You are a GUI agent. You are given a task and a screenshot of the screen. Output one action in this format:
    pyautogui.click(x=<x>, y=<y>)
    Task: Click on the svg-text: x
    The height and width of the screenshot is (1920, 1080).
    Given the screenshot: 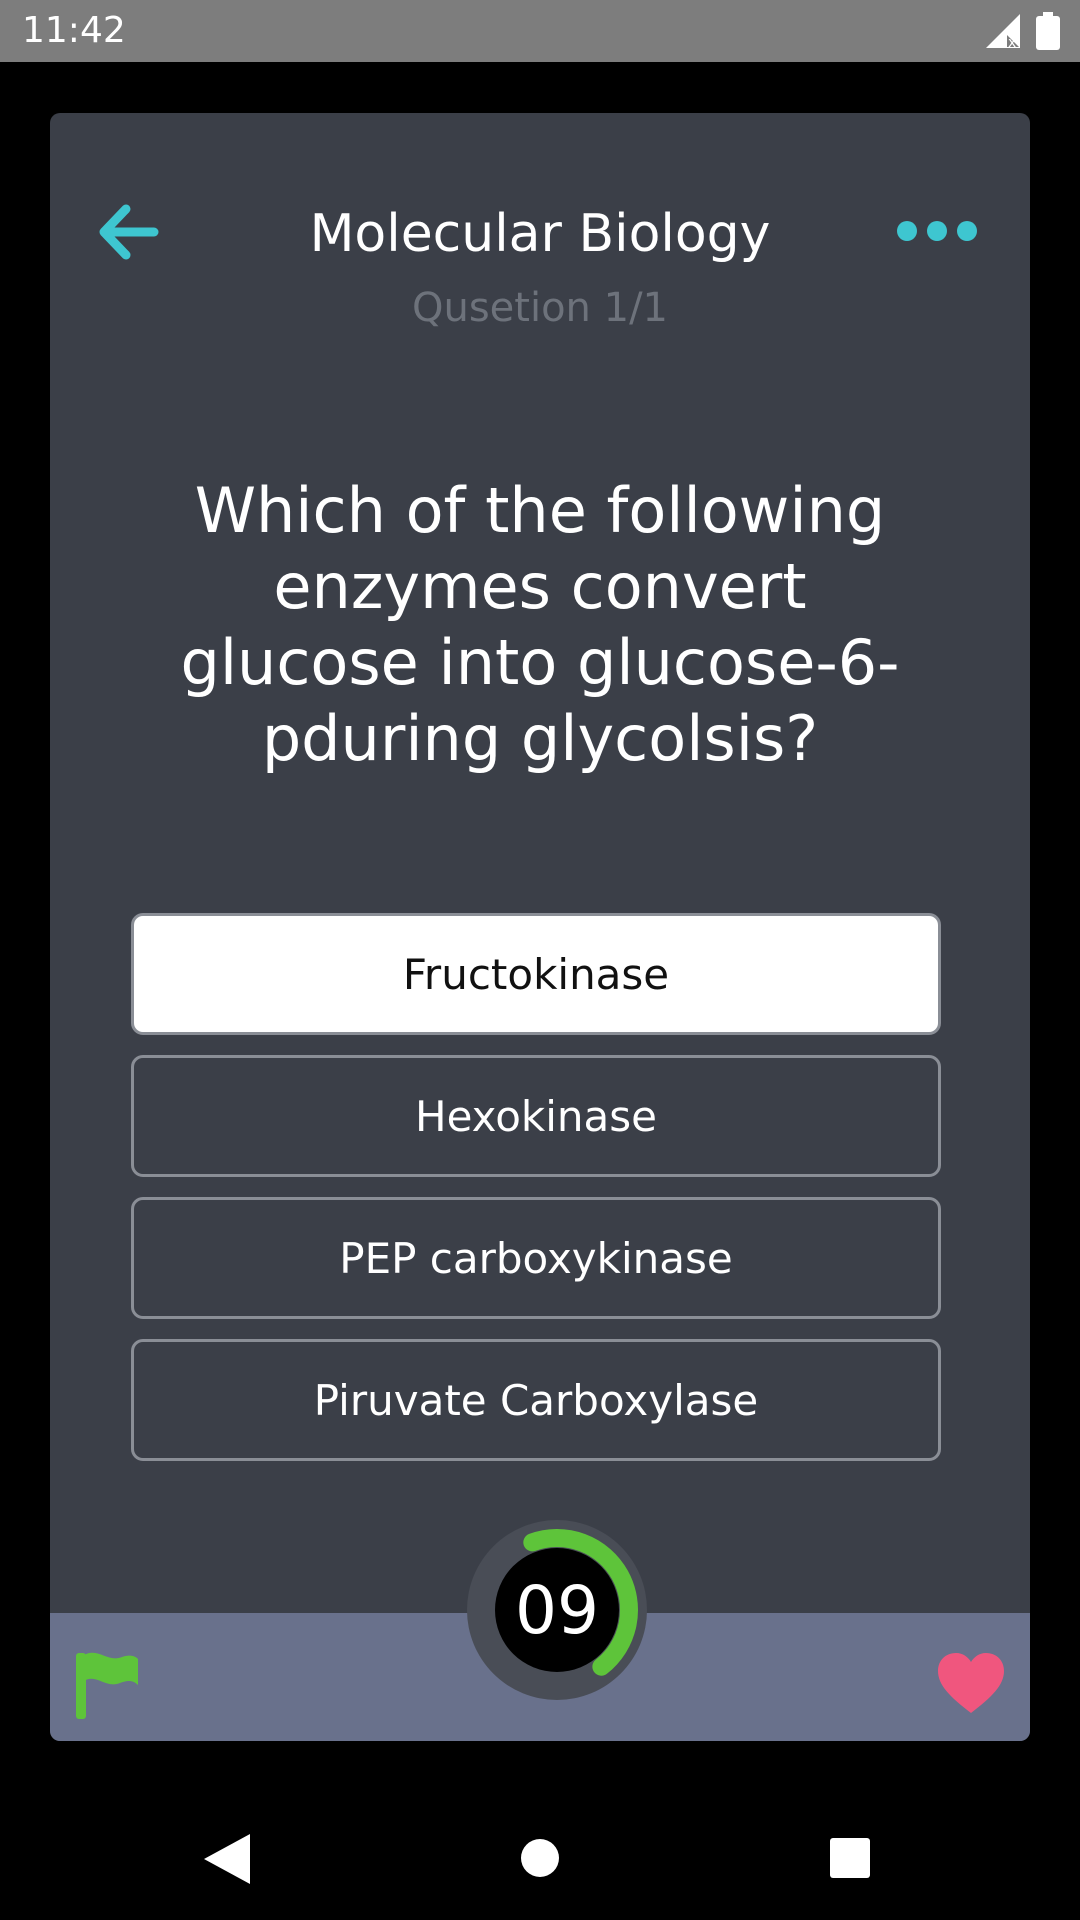 What is the action you would take?
    pyautogui.click(x=1012, y=41)
    